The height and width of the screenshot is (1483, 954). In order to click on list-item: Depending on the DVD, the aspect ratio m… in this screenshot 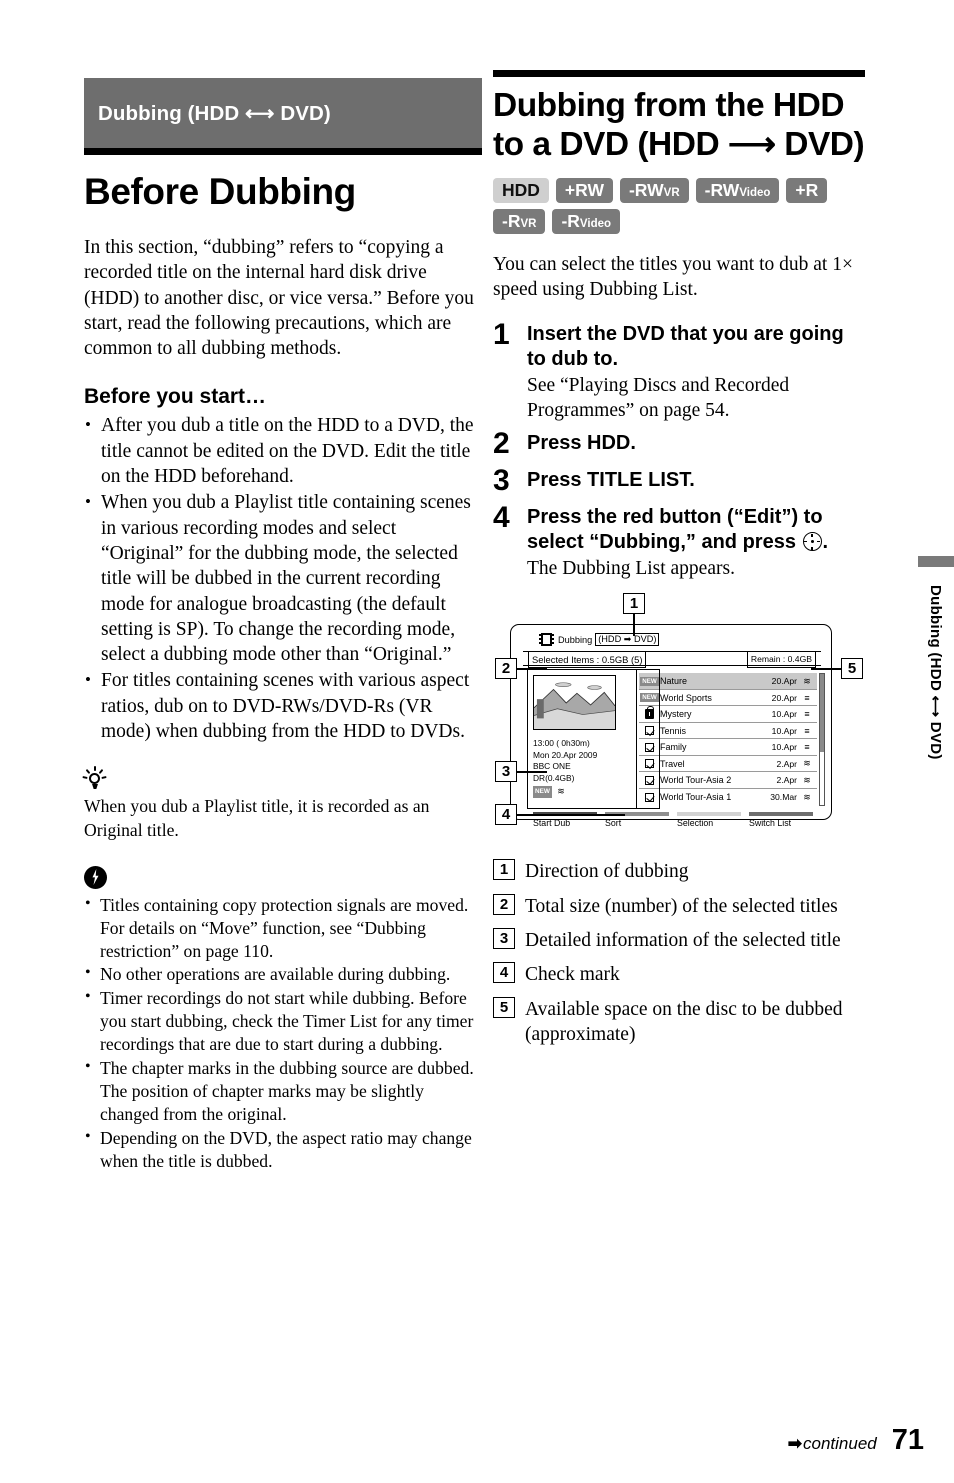, I will do `click(283, 1149)`.